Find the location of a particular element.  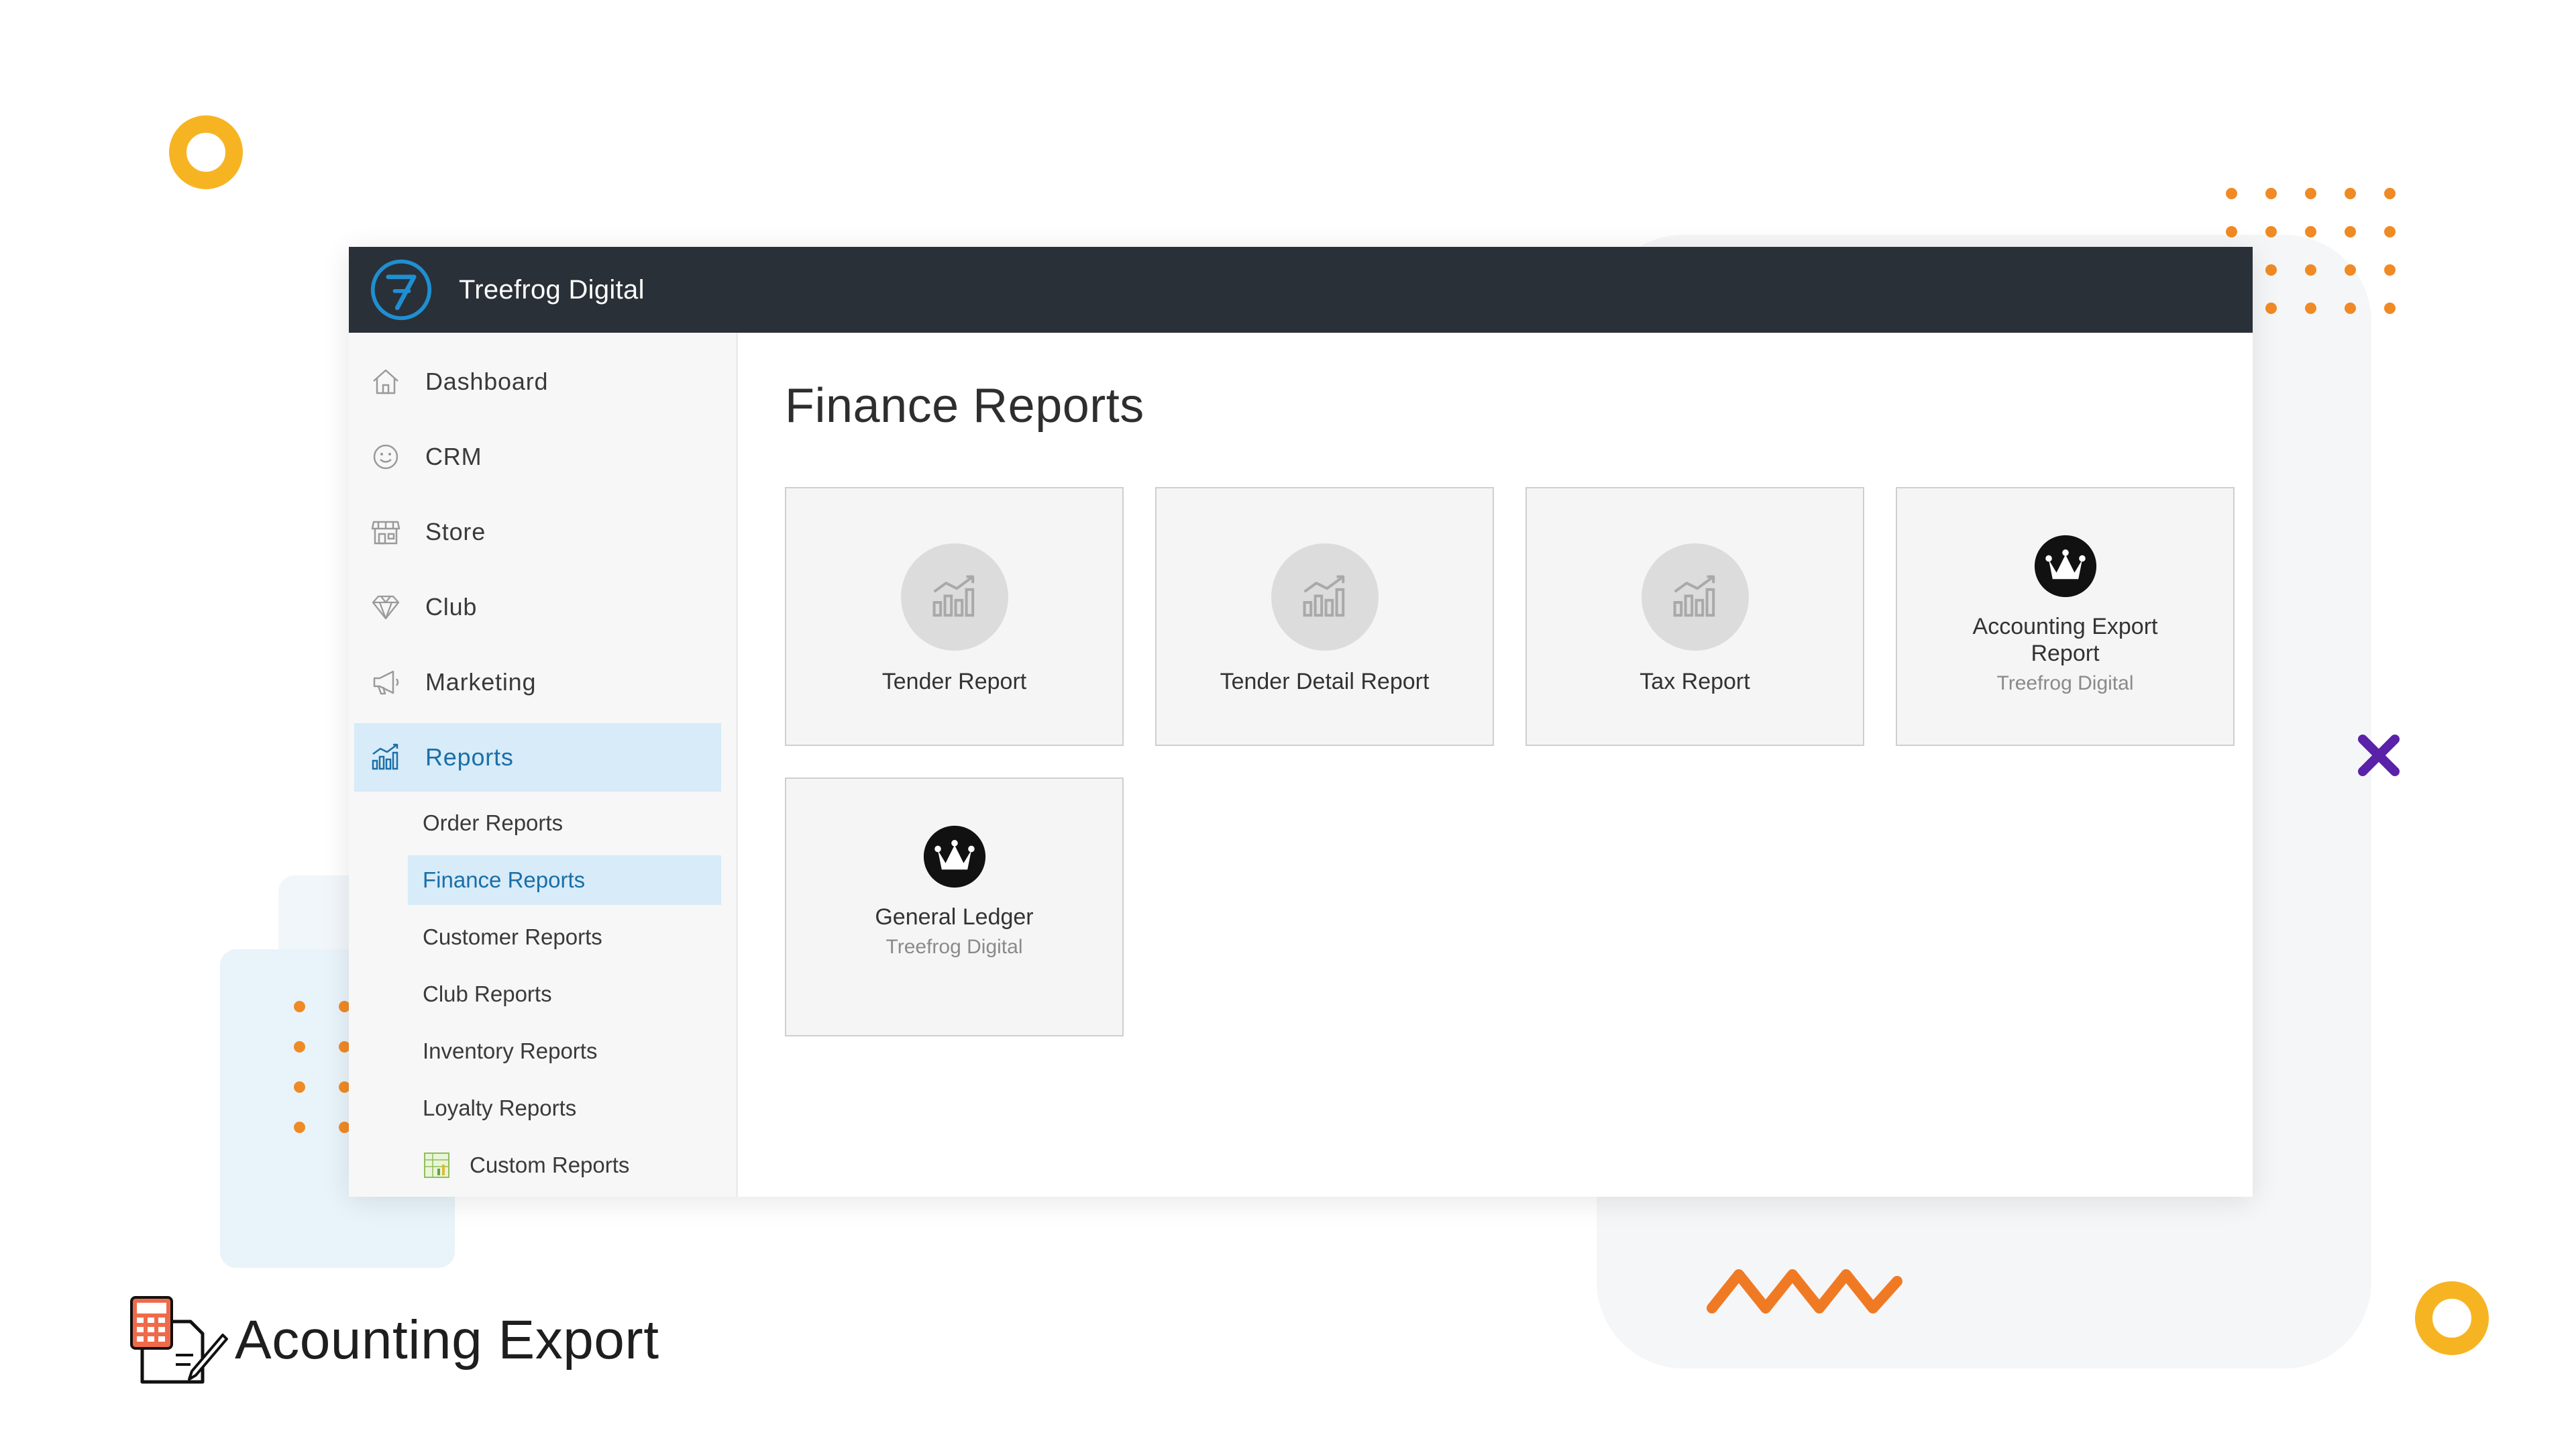

decor-cross-icon is located at coordinates (2379, 755).